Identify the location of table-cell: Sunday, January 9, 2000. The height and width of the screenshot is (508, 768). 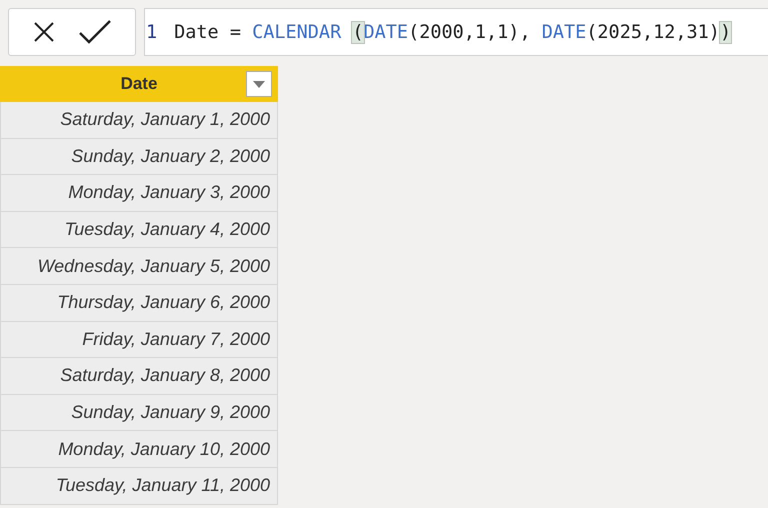
(139, 413).